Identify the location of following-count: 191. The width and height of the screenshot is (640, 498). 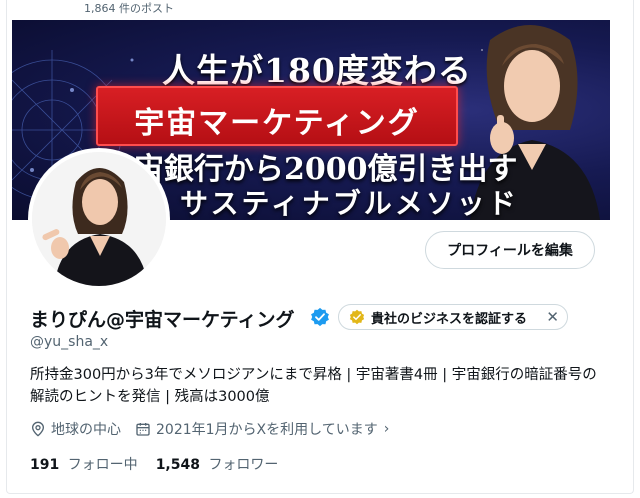
(45, 465).